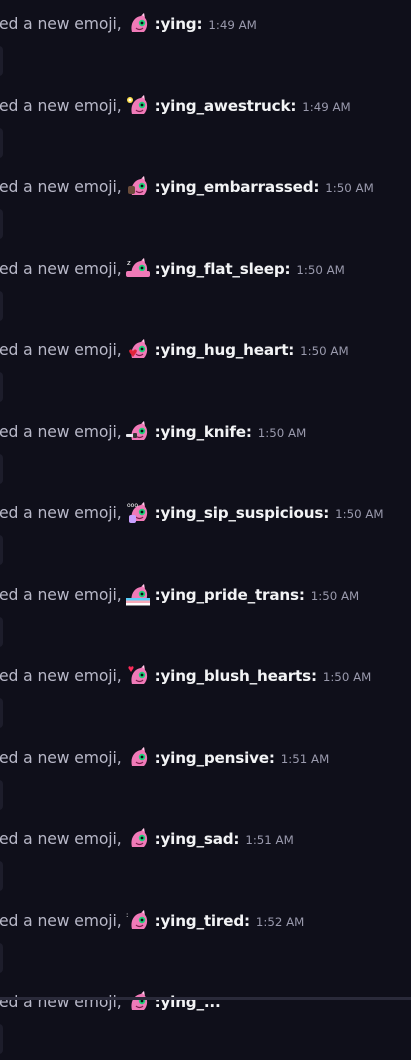 This screenshot has height=1060, width=411. What do you see at coordinates (138, 106) in the screenshot?
I see `ying-awestruck-icon` at bounding box center [138, 106].